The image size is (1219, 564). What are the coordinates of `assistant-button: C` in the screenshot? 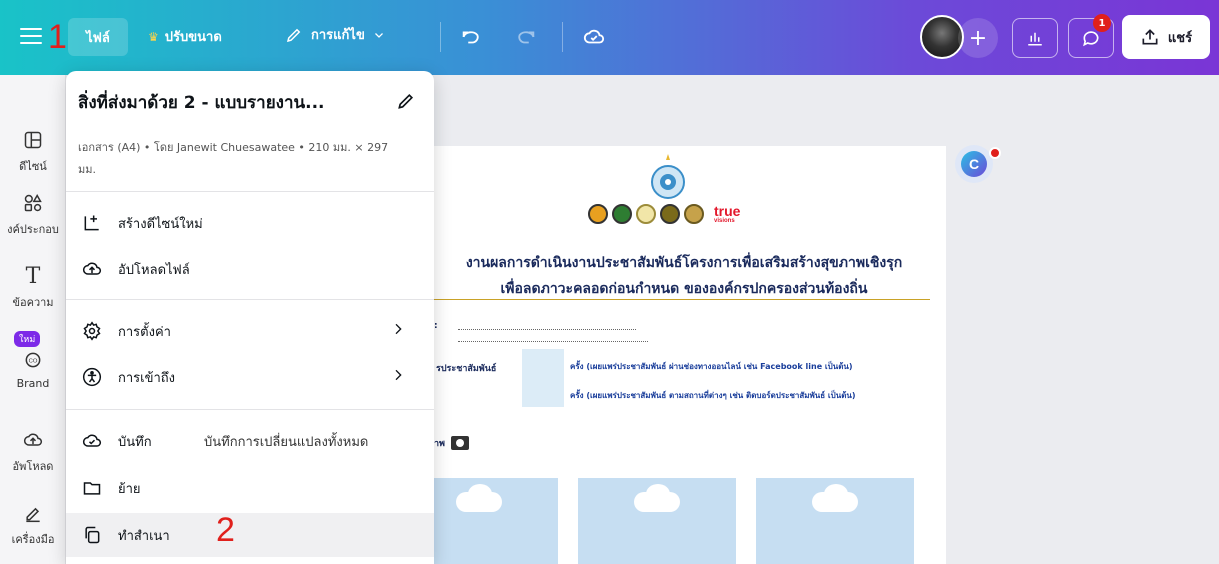 It's located at (974, 164).